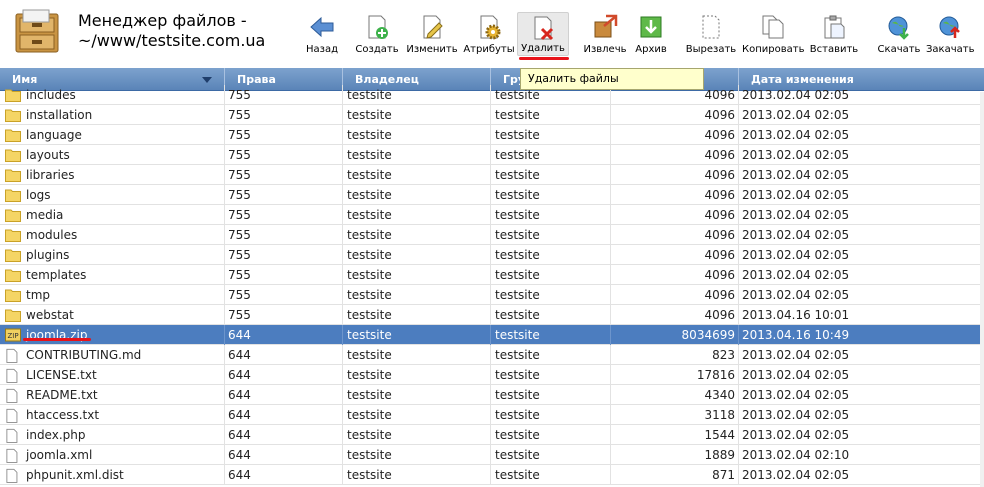 Image resolution: width=984 pixels, height=487 pixels. I want to click on cell-name: templates, so click(112, 275).